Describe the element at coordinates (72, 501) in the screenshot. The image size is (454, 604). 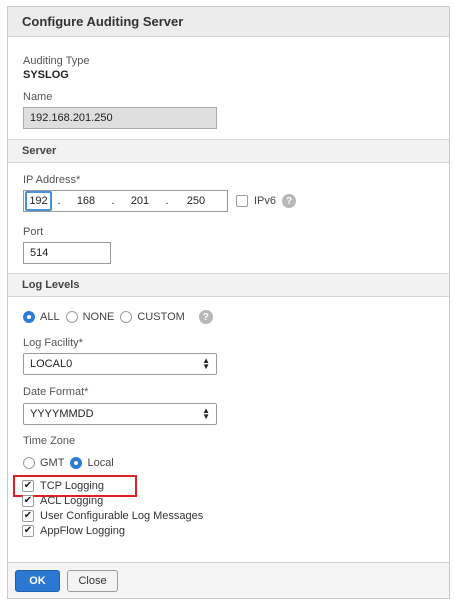
I see `acl-logging-label: ACL Logging` at that location.